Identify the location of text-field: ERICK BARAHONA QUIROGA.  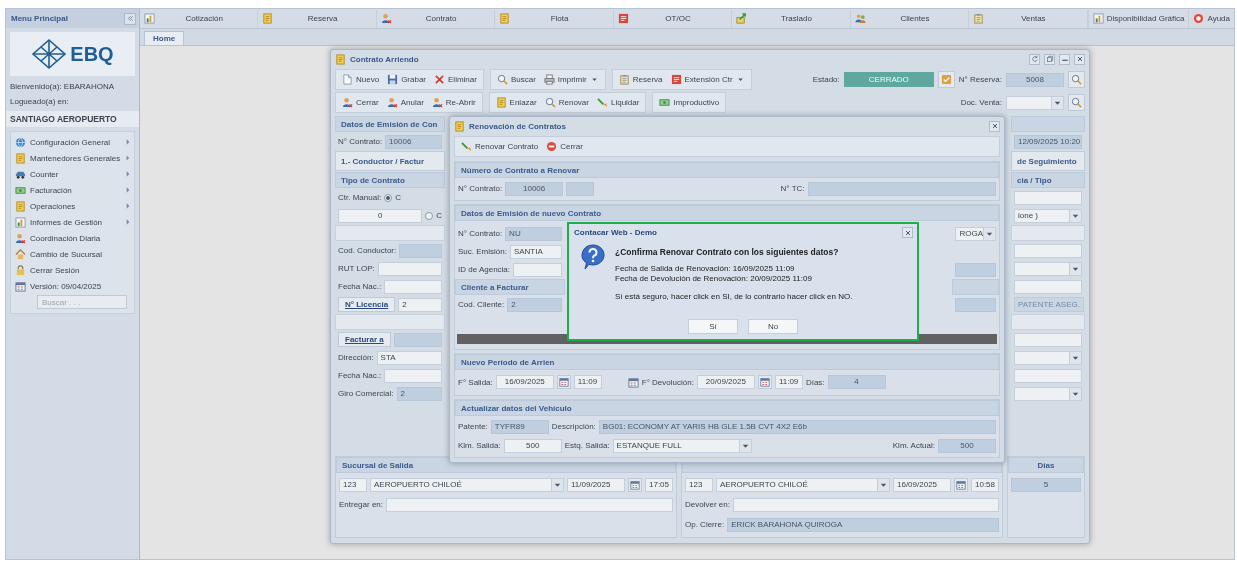
(863, 524).